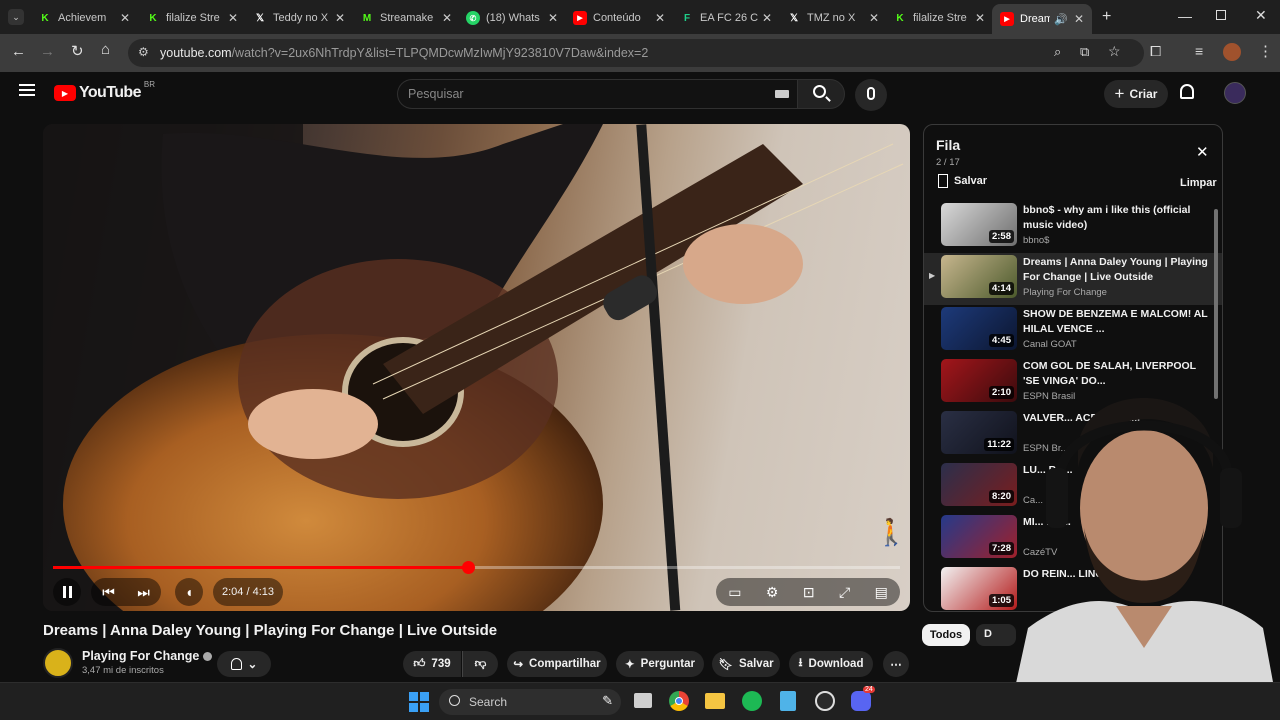 The height and width of the screenshot is (720, 1280). What do you see at coordinates (1235, 93) in the screenshot?
I see `account-avatar` at bounding box center [1235, 93].